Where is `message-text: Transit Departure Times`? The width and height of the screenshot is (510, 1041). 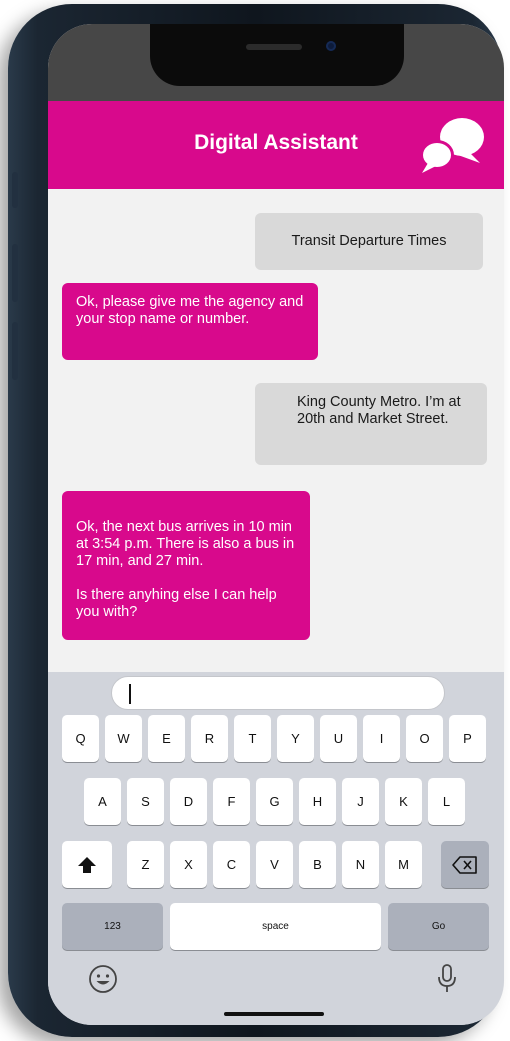
message-text: Transit Departure Times is located at coordinates (369, 241).